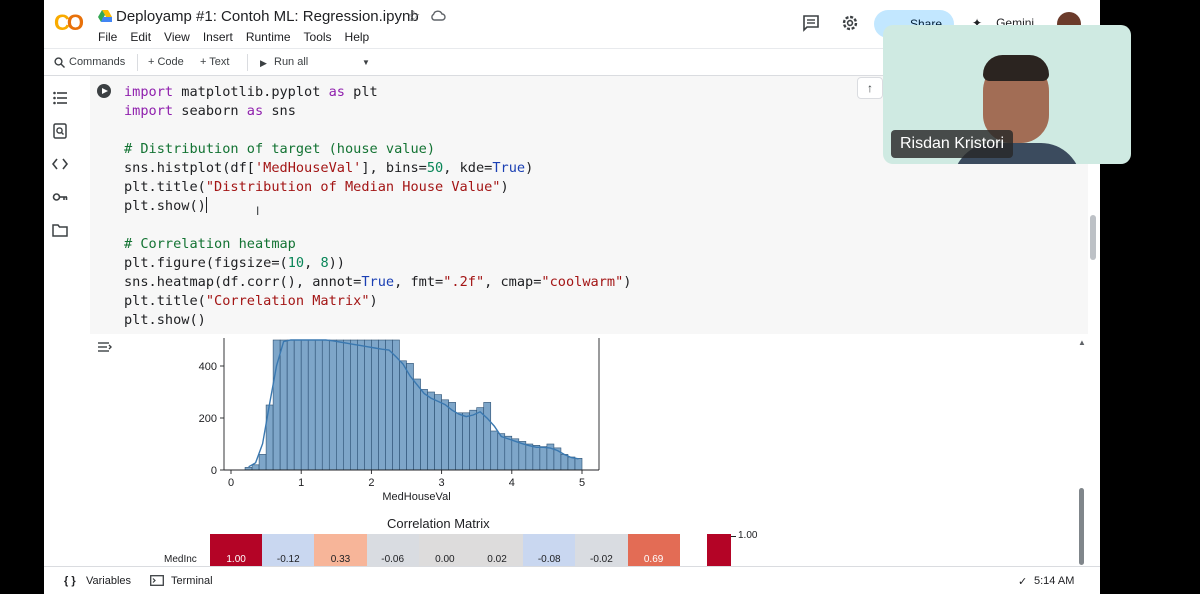 This screenshot has height=594, width=1200. I want to click on menu-edit: Edit, so click(140, 37).